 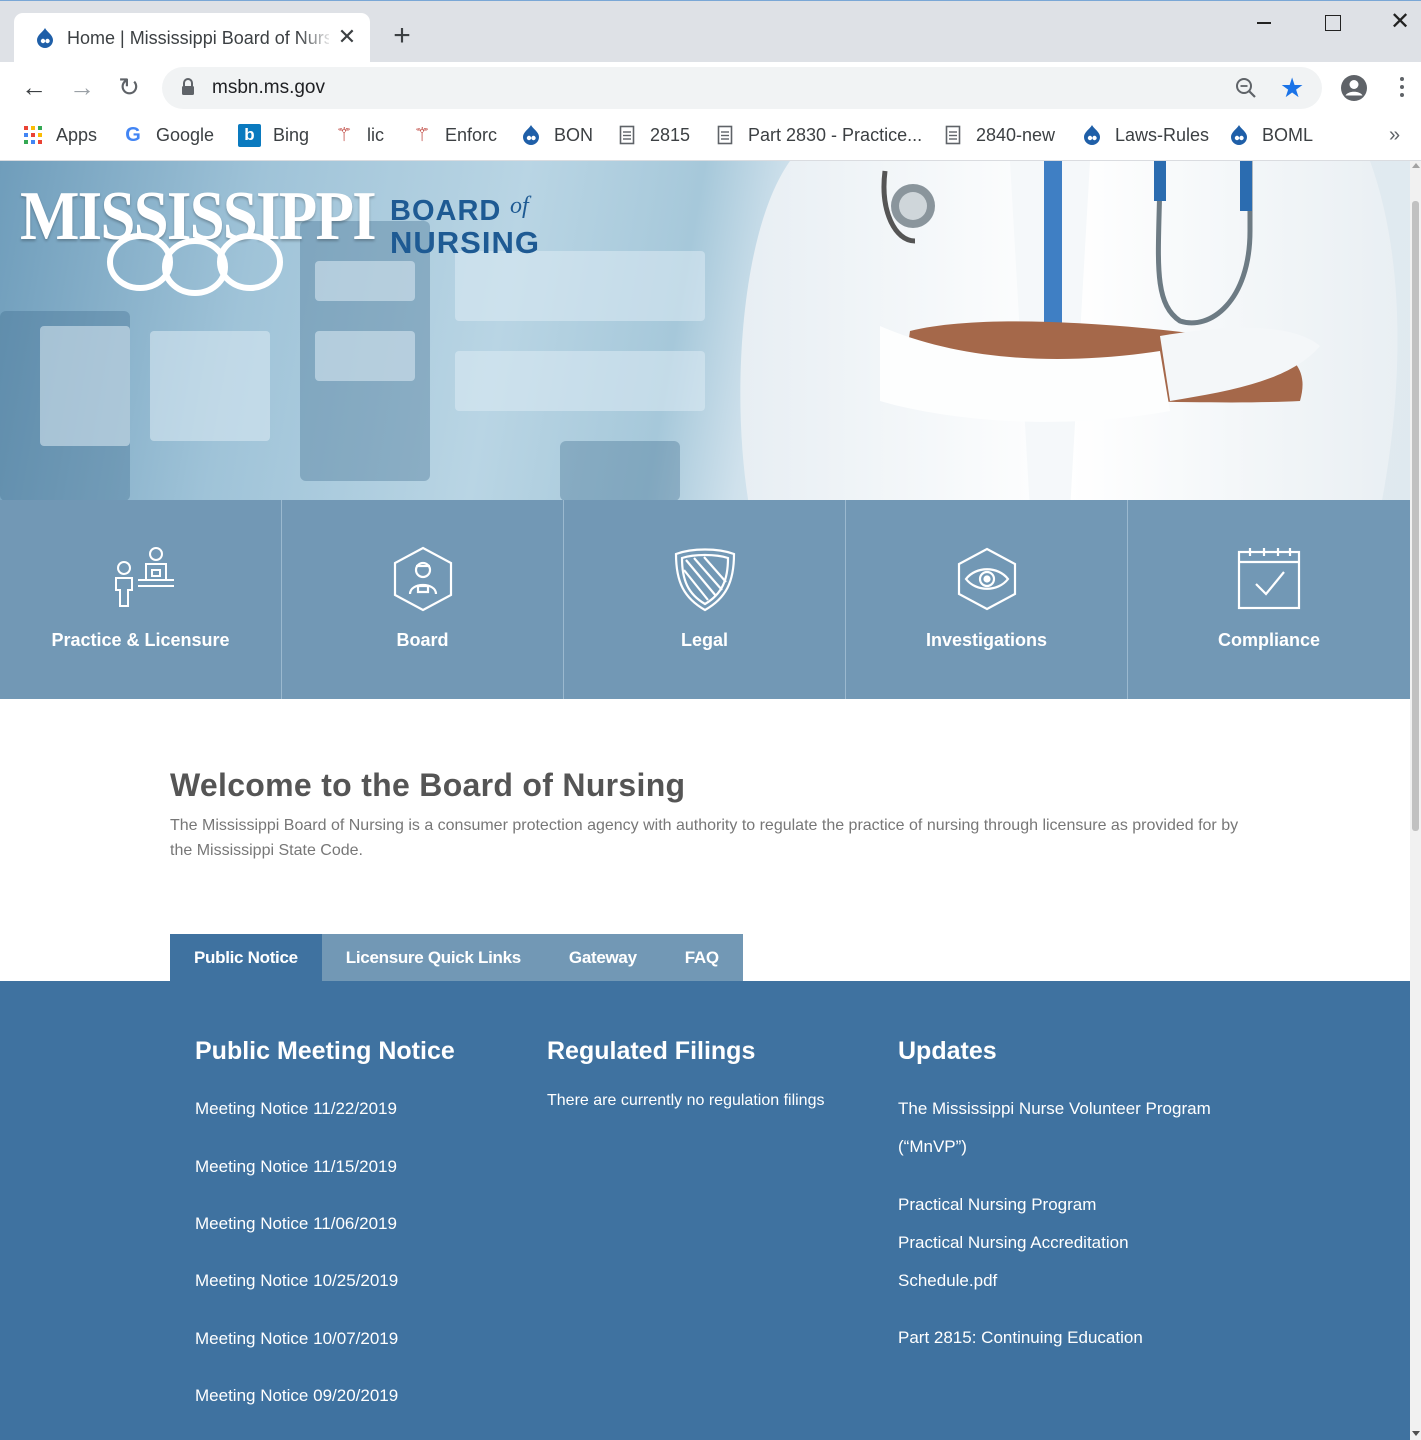 What do you see at coordinates (1069, 330) in the screenshot?
I see `doctor-image` at bounding box center [1069, 330].